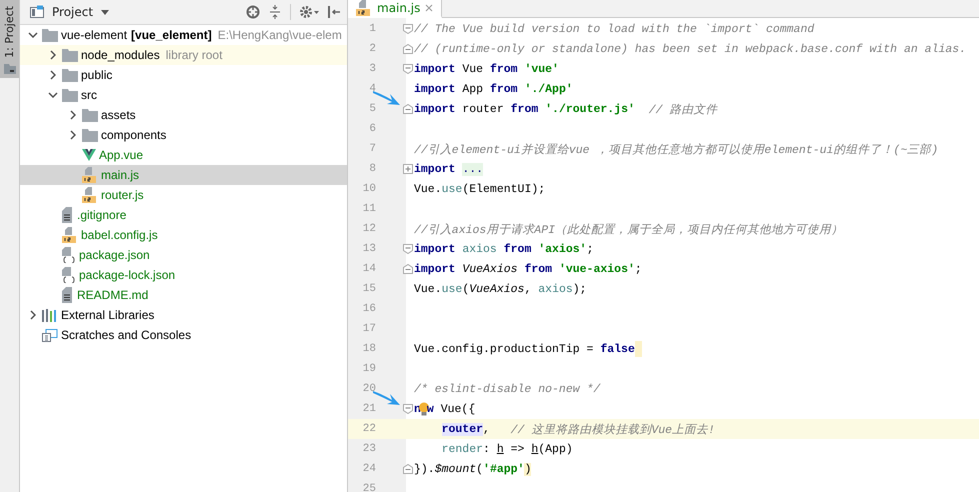 The height and width of the screenshot is (492, 979). Describe the element at coordinates (253, 12) in the screenshot. I see `locate-icon` at that location.